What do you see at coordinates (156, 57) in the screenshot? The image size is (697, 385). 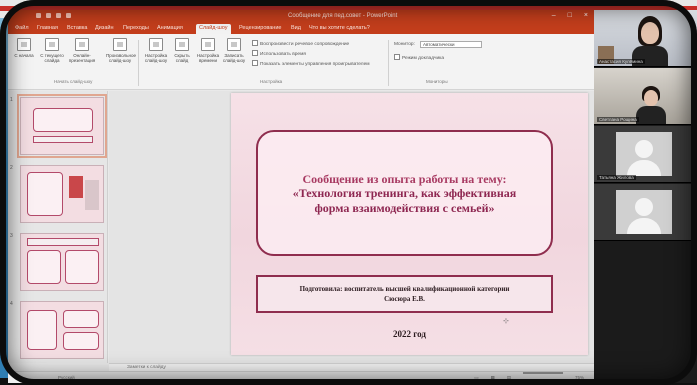 I see `setup-slideshow-button: Настройка слайд-шоу` at bounding box center [156, 57].